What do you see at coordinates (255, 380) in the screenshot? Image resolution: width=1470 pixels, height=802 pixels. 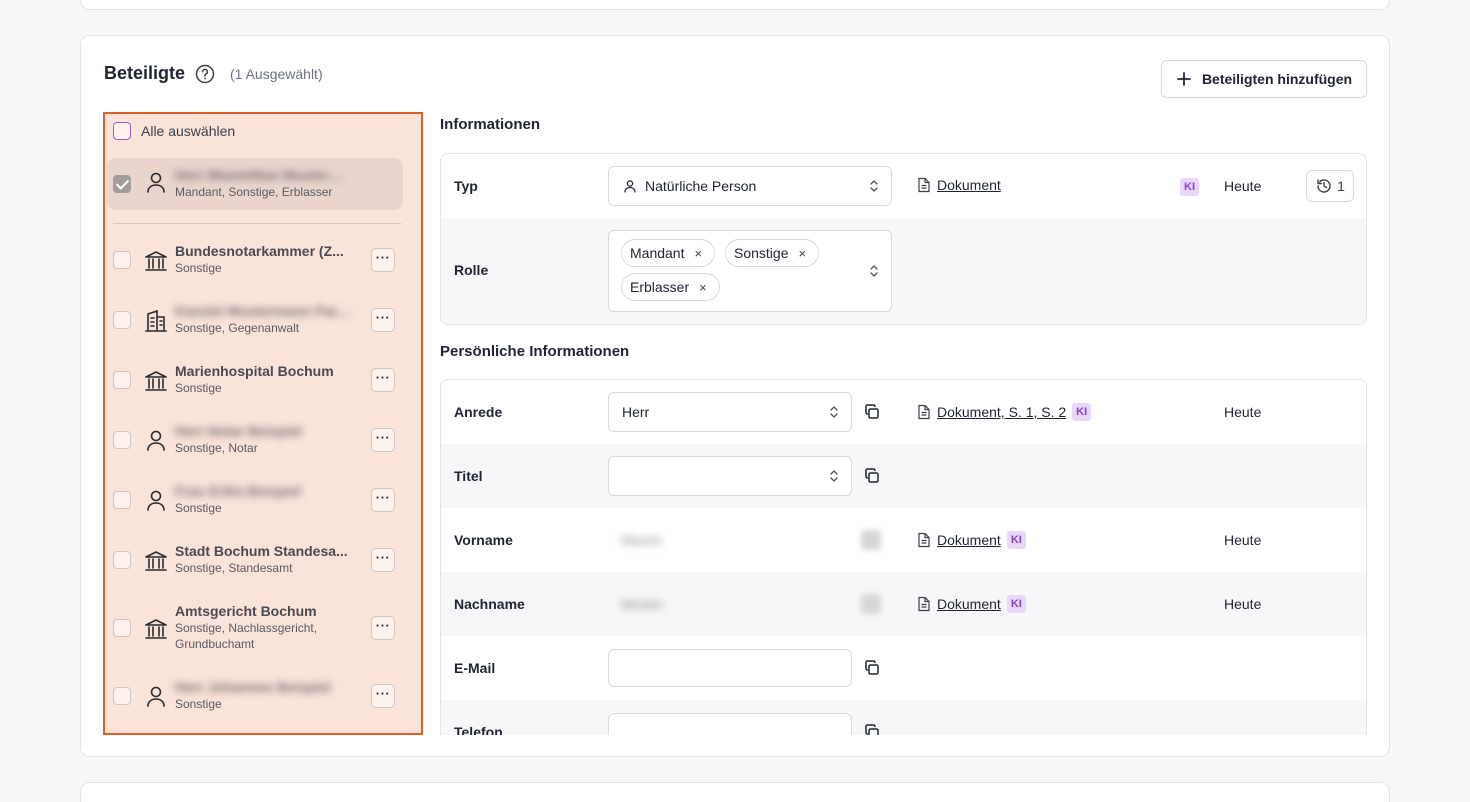 I see `list-item: Marienhospital Bochum Sonstige ···` at bounding box center [255, 380].